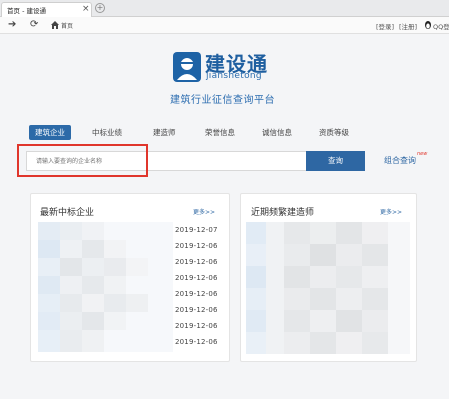  What do you see at coordinates (107, 132) in the screenshot?
I see `tab-bid-results: 中标业绩` at bounding box center [107, 132].